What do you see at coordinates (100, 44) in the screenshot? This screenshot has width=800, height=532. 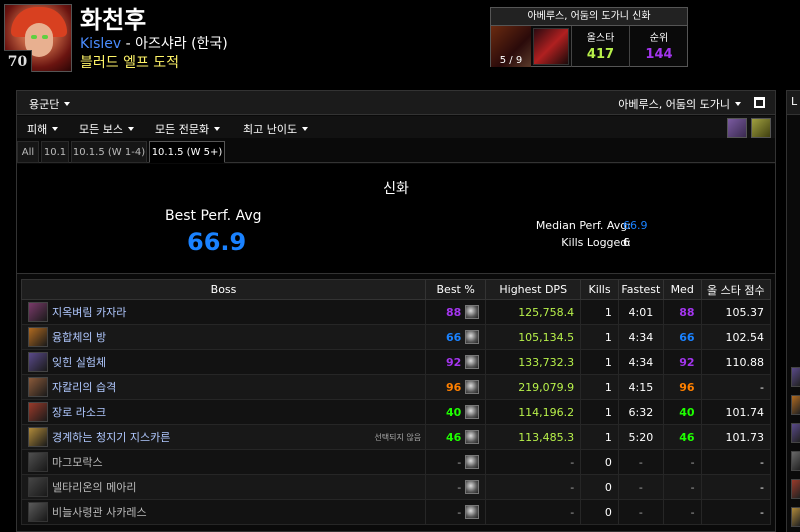 I see `guild-link: Kislev` at bounding box center [100, 44].